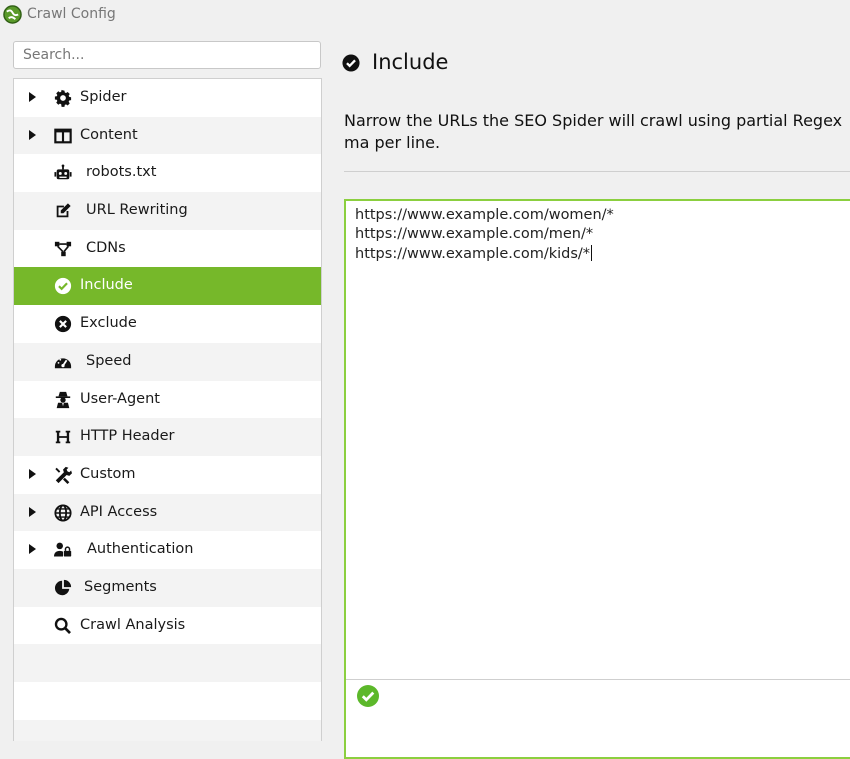 The image size is (850, 759). What do you see at coordinates (167, 587) in the screenshot?
I see `sidebar-item-segments: Segments` at bounding box center [167, 587].